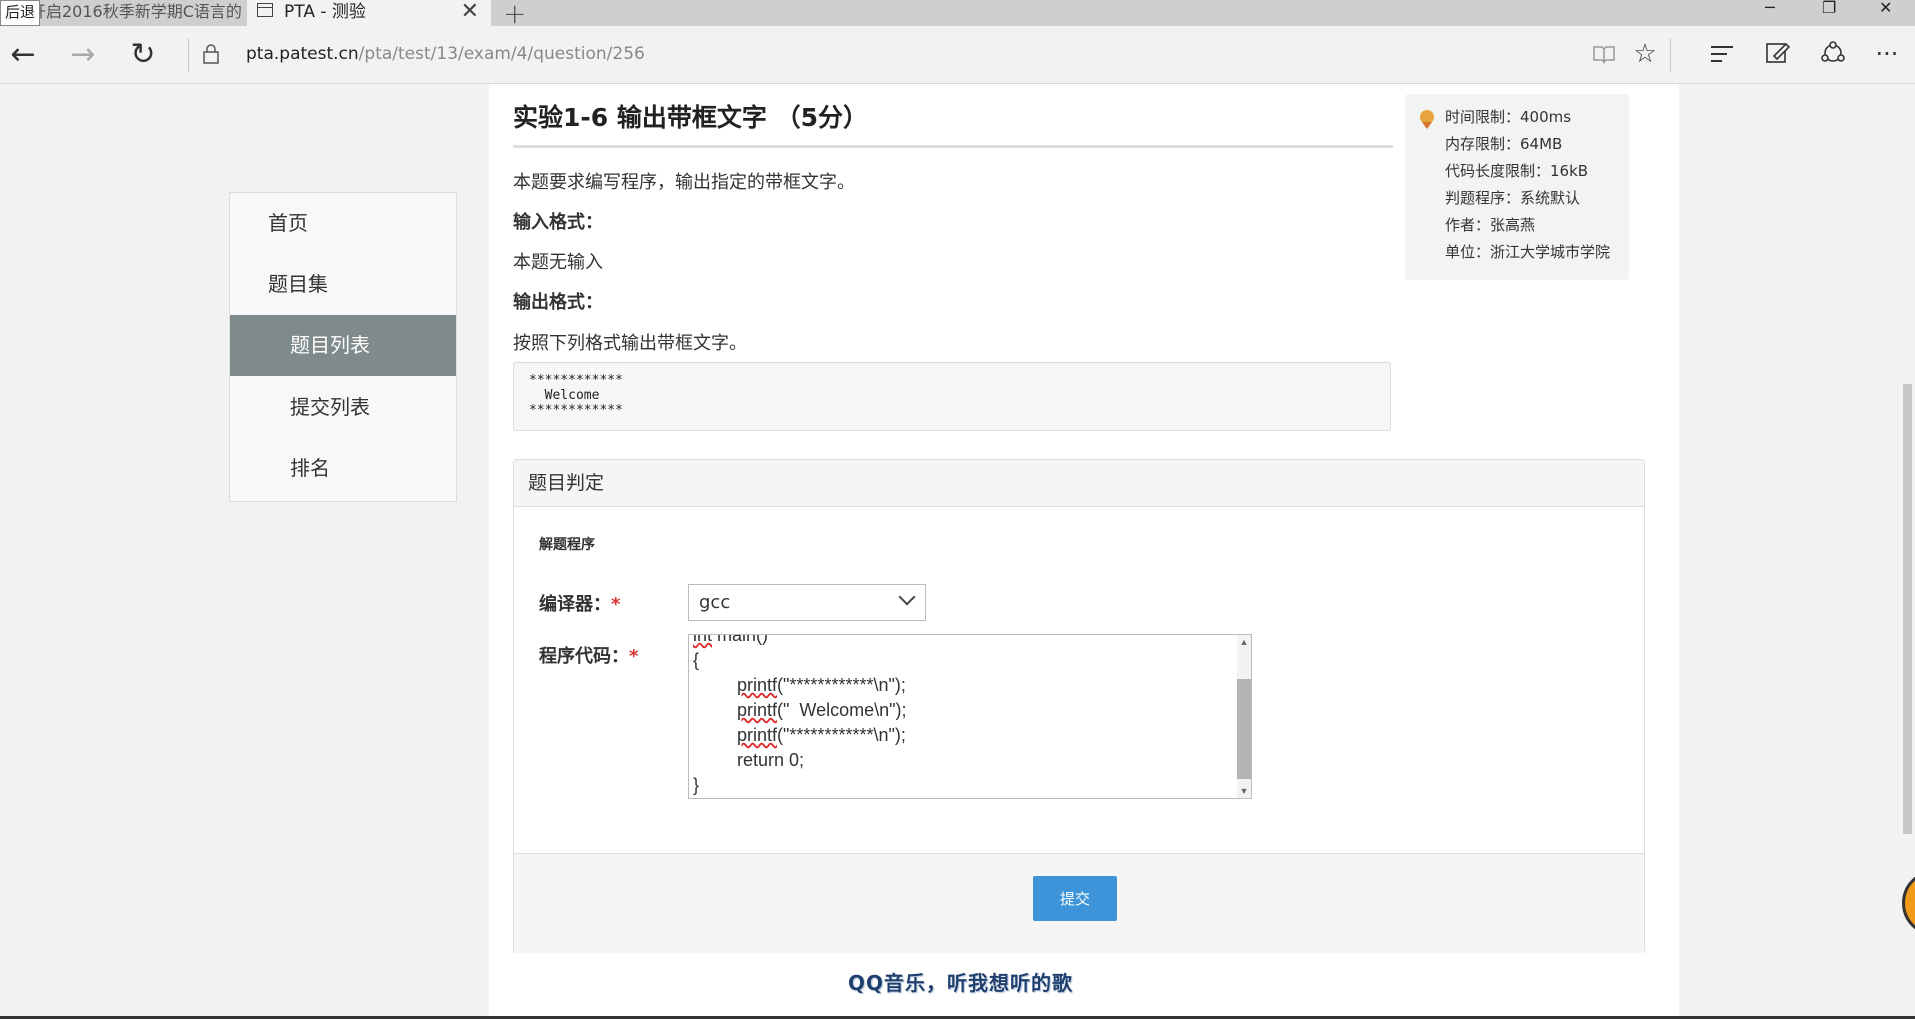 Image resolution: width=1915 pixels, height=1019 pixels. I want to click on web-note-icon, so click(1778, 53).